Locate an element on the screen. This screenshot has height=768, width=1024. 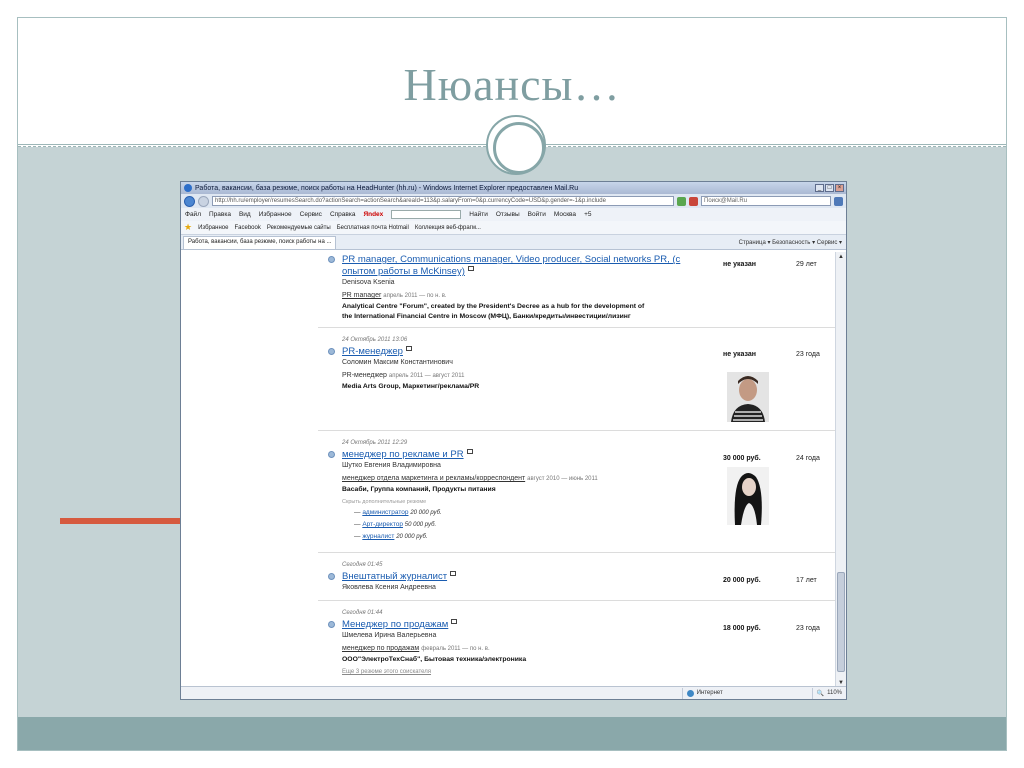
menu-help: Справка is located at coordinates (343, 214).